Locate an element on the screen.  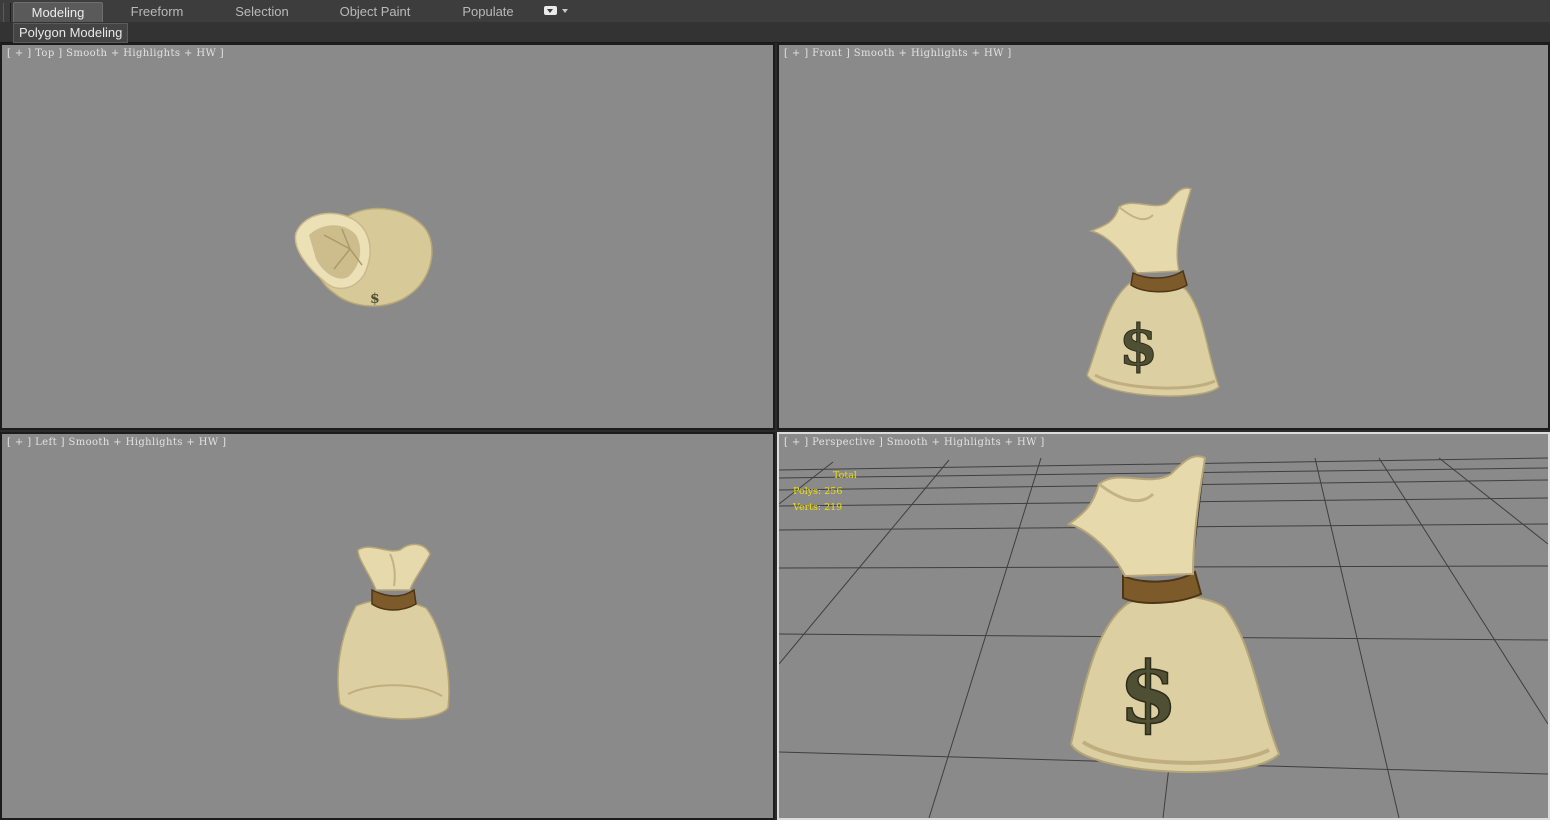
money-bag-top-view: $ is located at coordinates (363, 257).